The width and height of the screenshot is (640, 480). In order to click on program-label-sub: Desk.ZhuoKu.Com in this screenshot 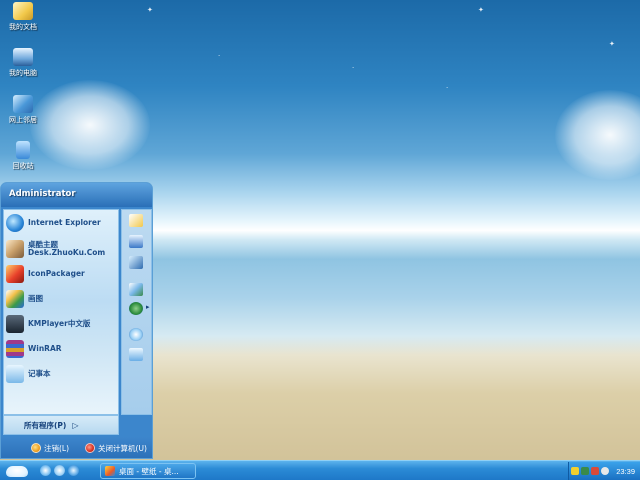, I will do `click(67, 252)`.